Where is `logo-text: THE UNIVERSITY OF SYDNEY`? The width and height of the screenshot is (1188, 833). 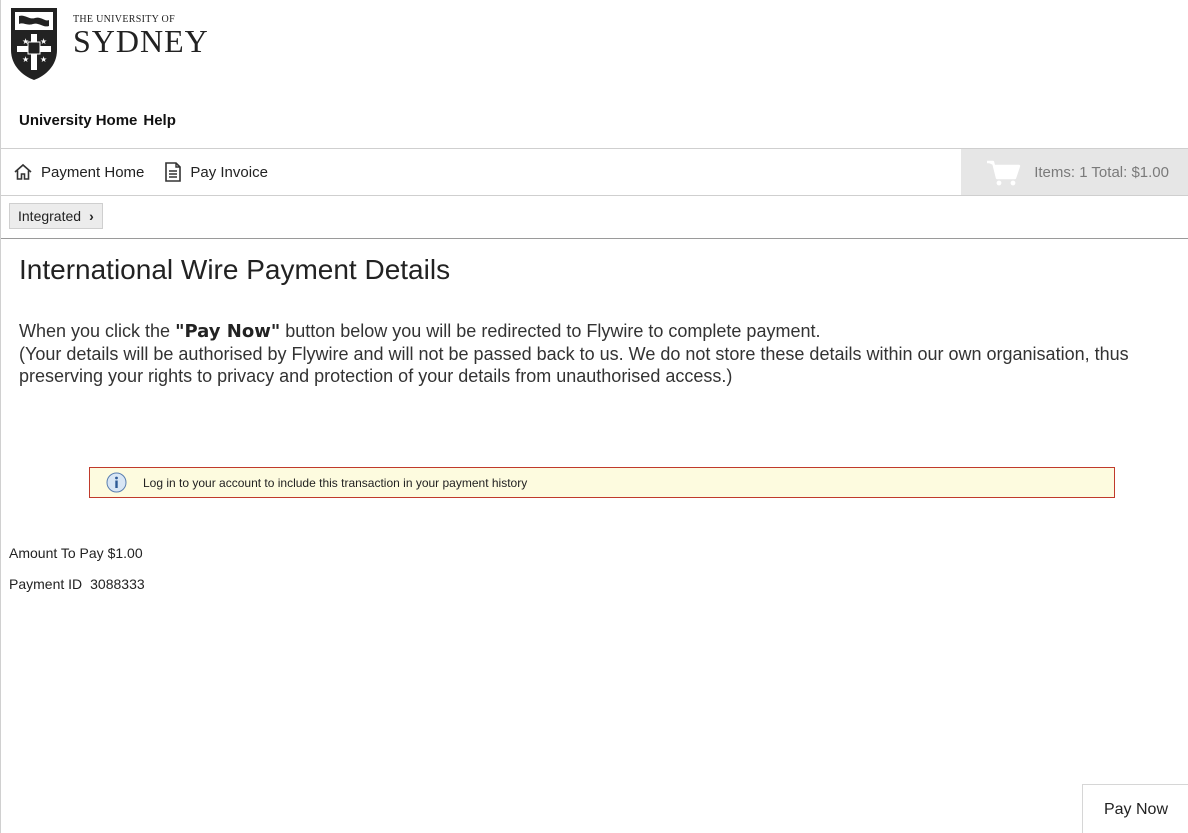
logo-text: THE UNIVERSITY OF SYDNEY is located at coordinates (141, 36).